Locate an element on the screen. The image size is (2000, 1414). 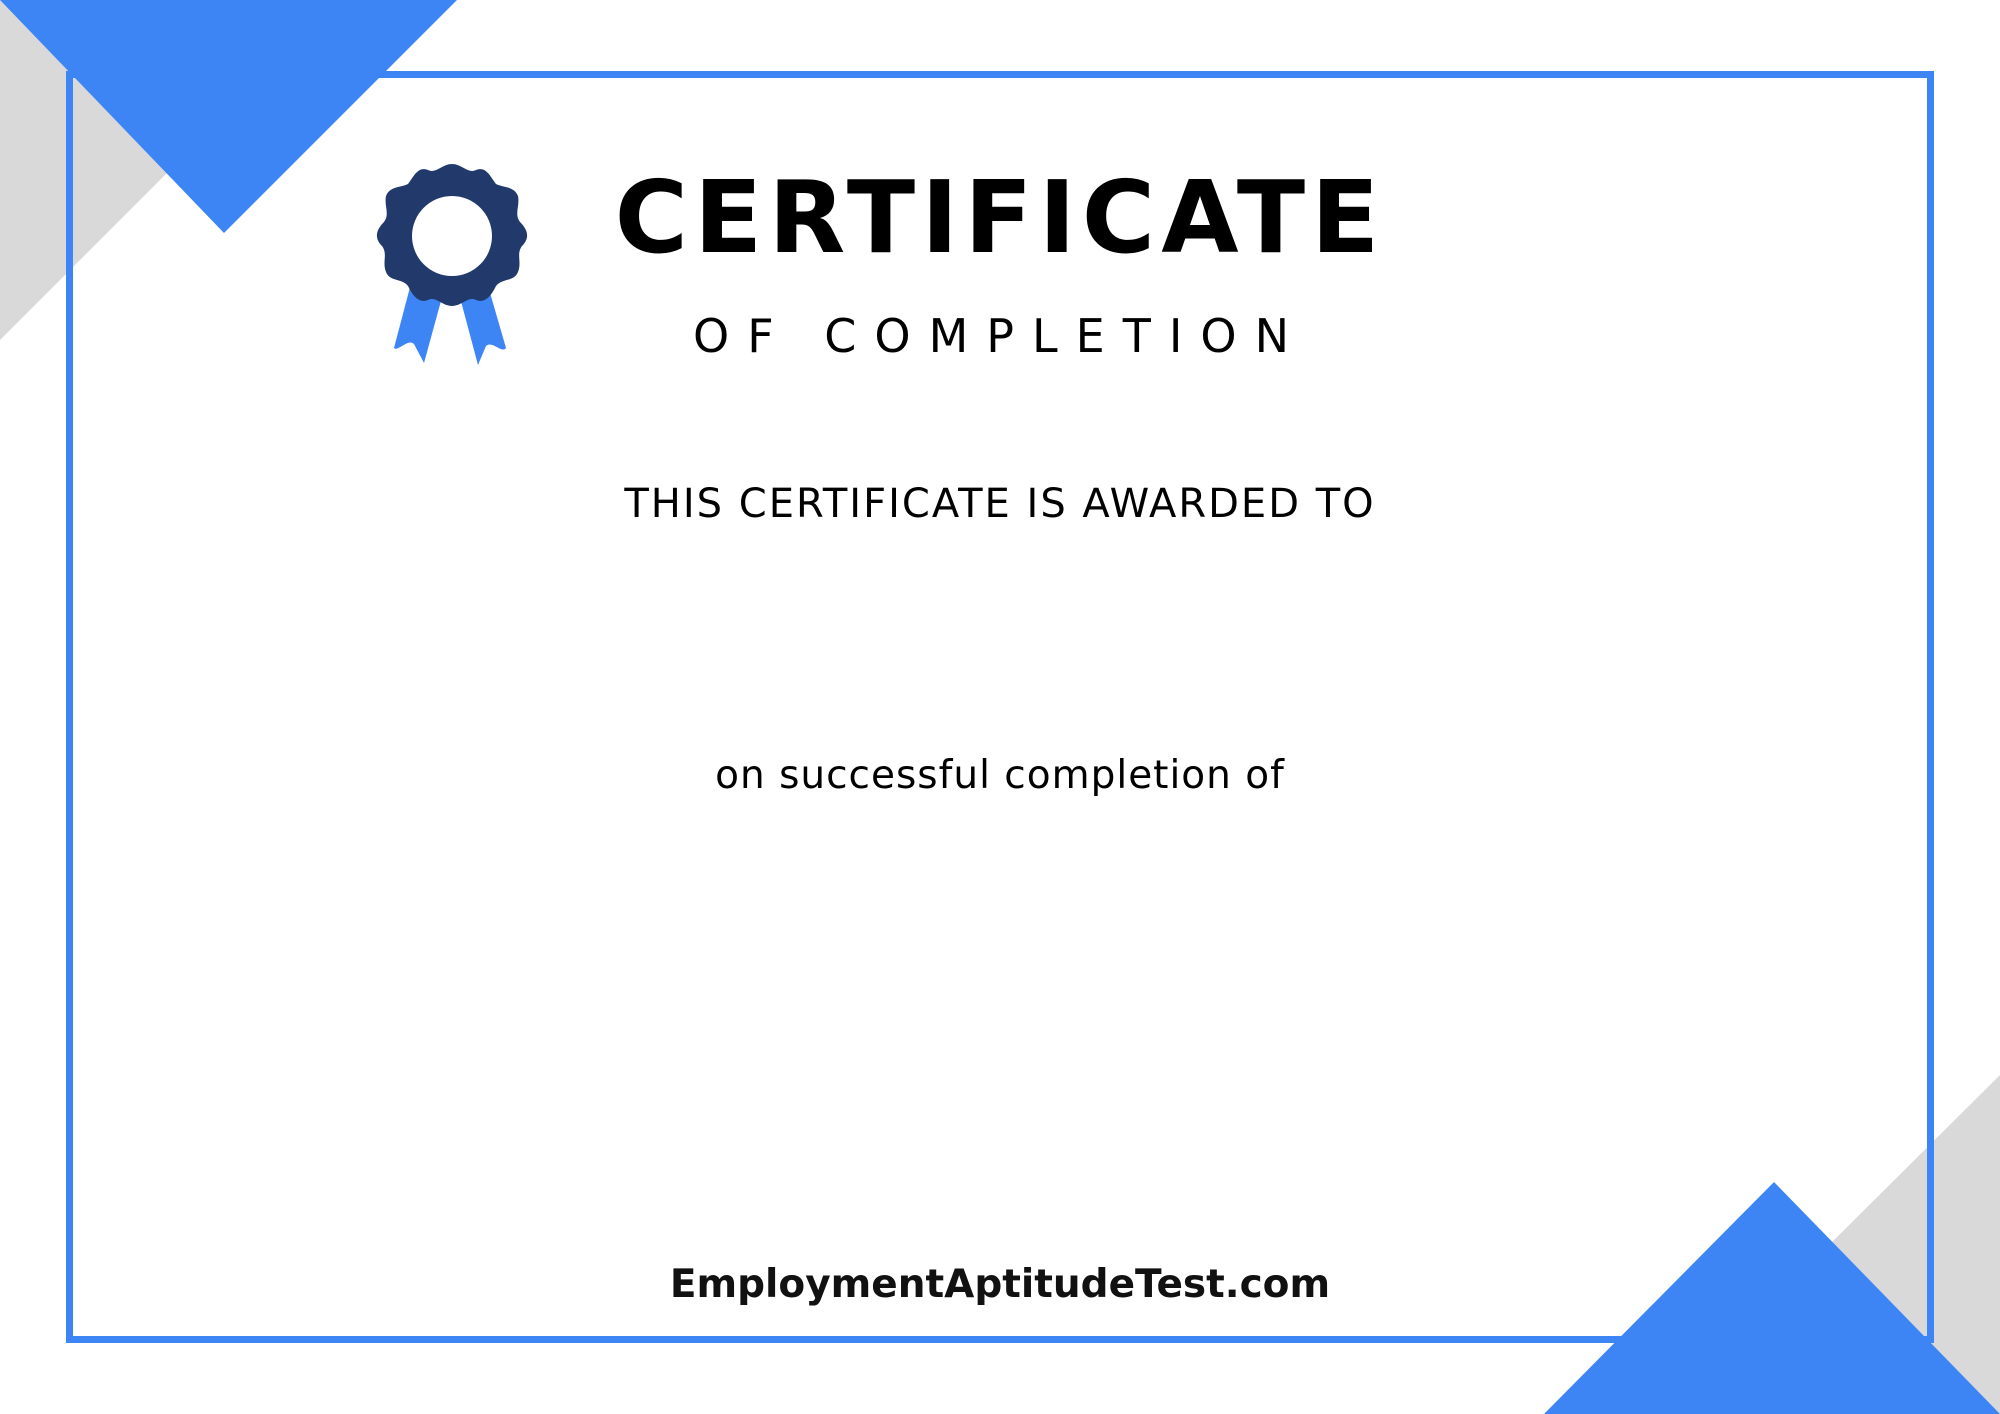
awarded-to-text: THIS CERTIFICATE IS AWARDED TO is located at coordinates (1000, 504).